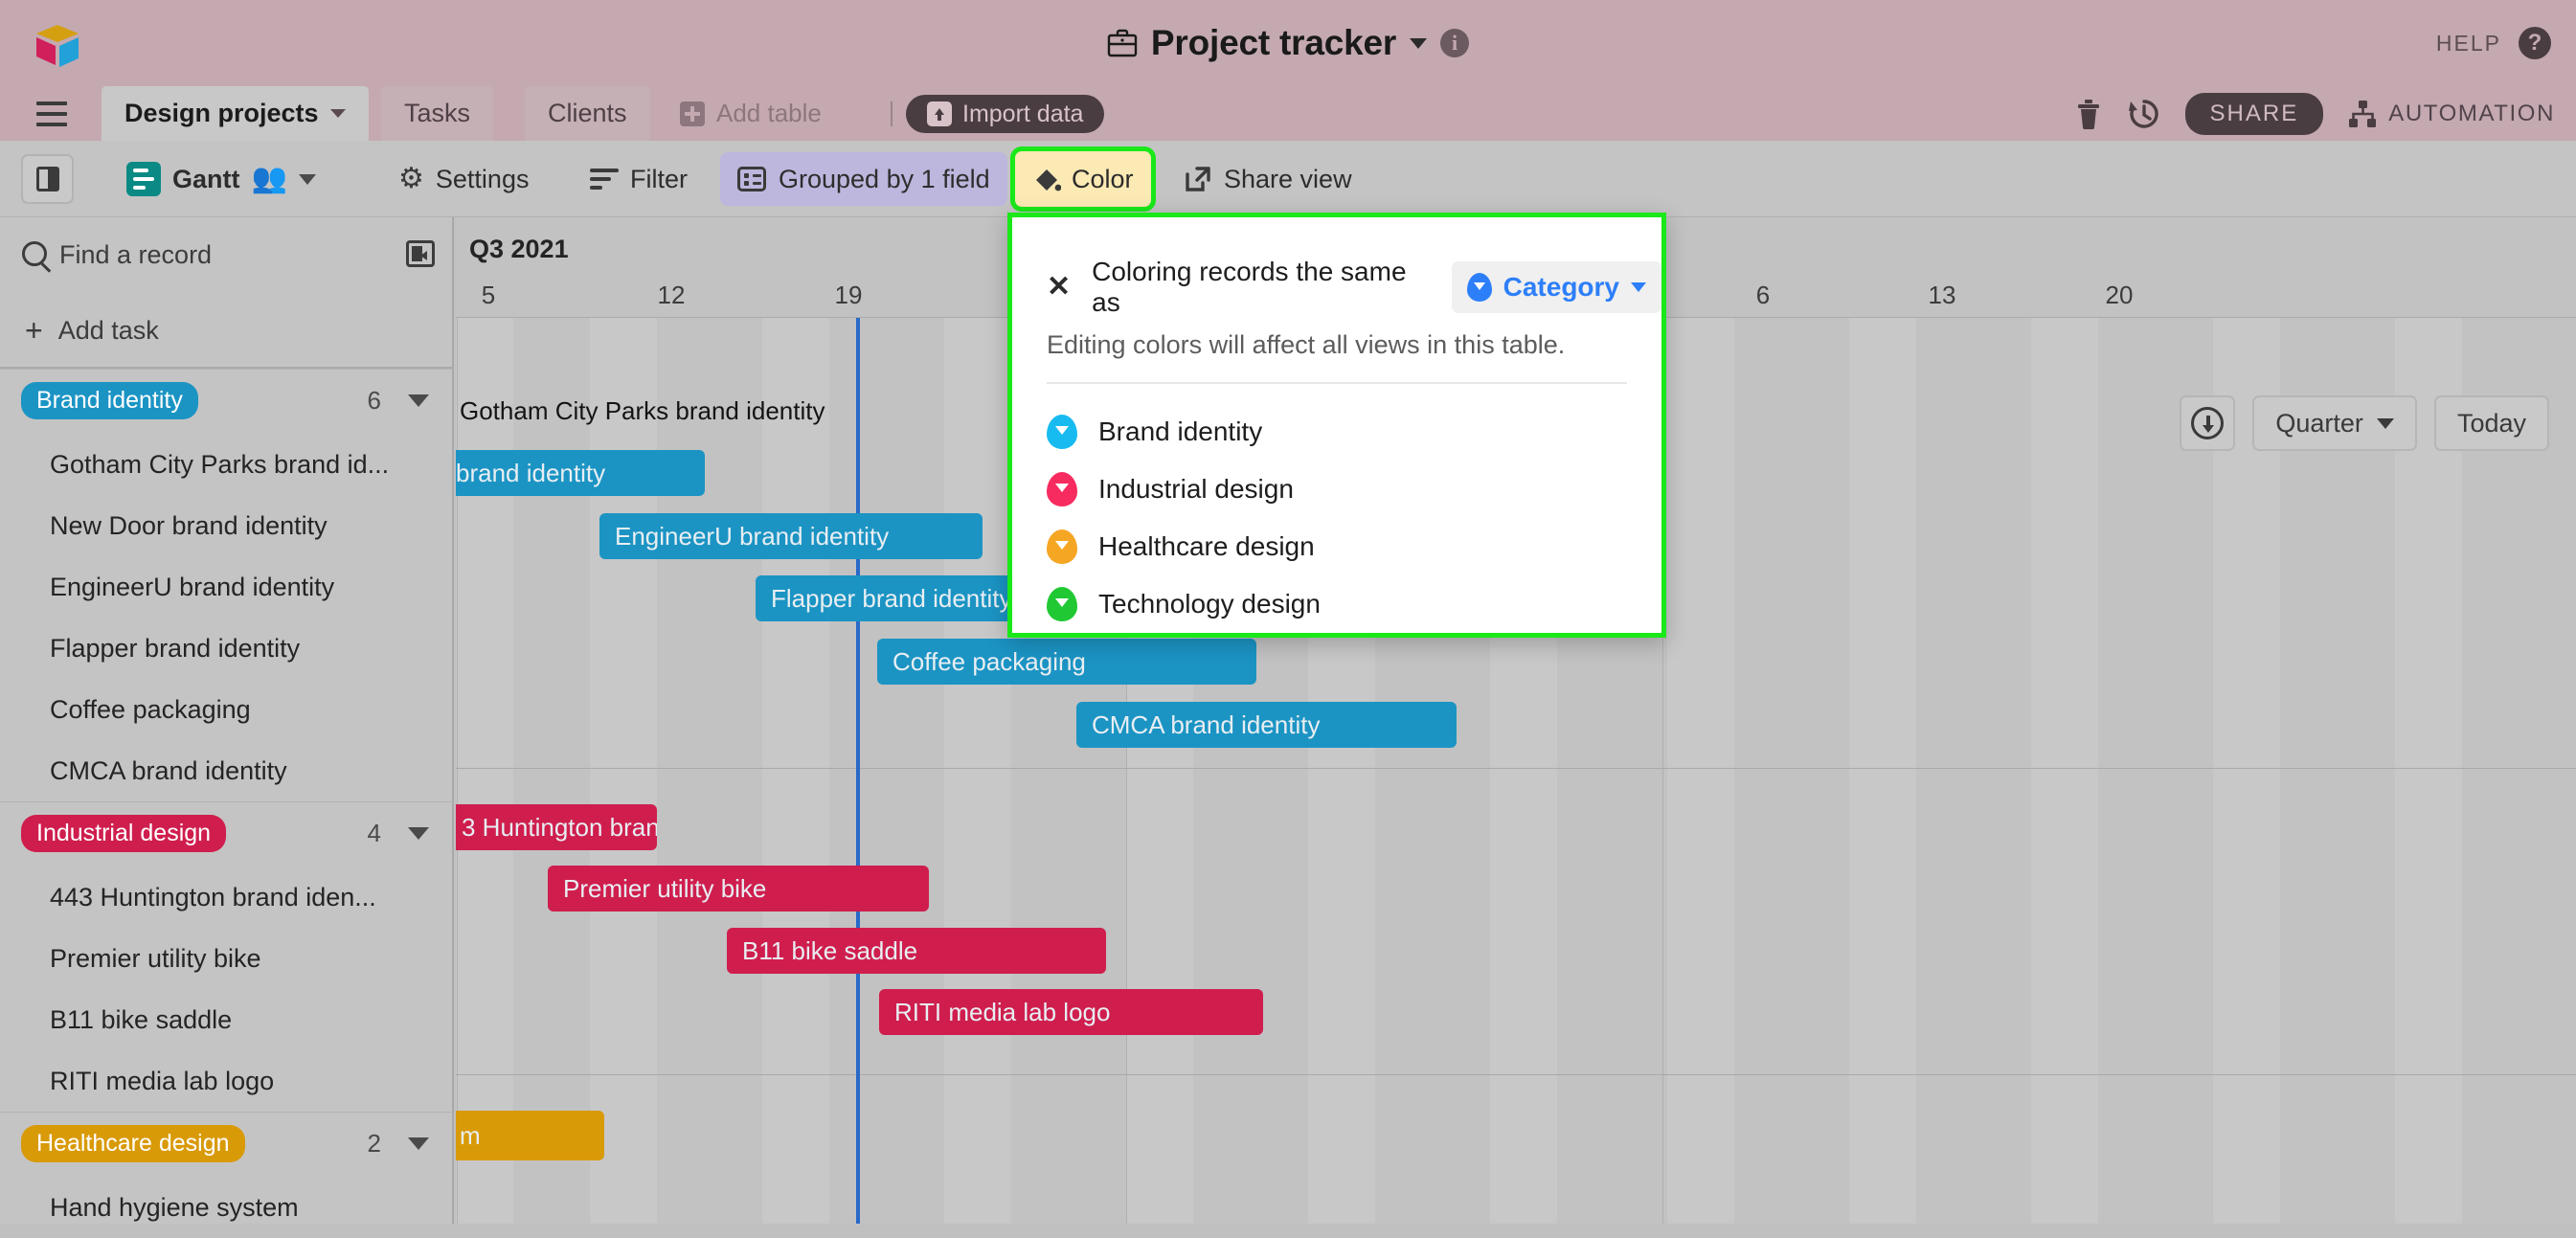  I want to click on gantt-bar-engineeru: EngineerU brand identity, so click(791, 536).